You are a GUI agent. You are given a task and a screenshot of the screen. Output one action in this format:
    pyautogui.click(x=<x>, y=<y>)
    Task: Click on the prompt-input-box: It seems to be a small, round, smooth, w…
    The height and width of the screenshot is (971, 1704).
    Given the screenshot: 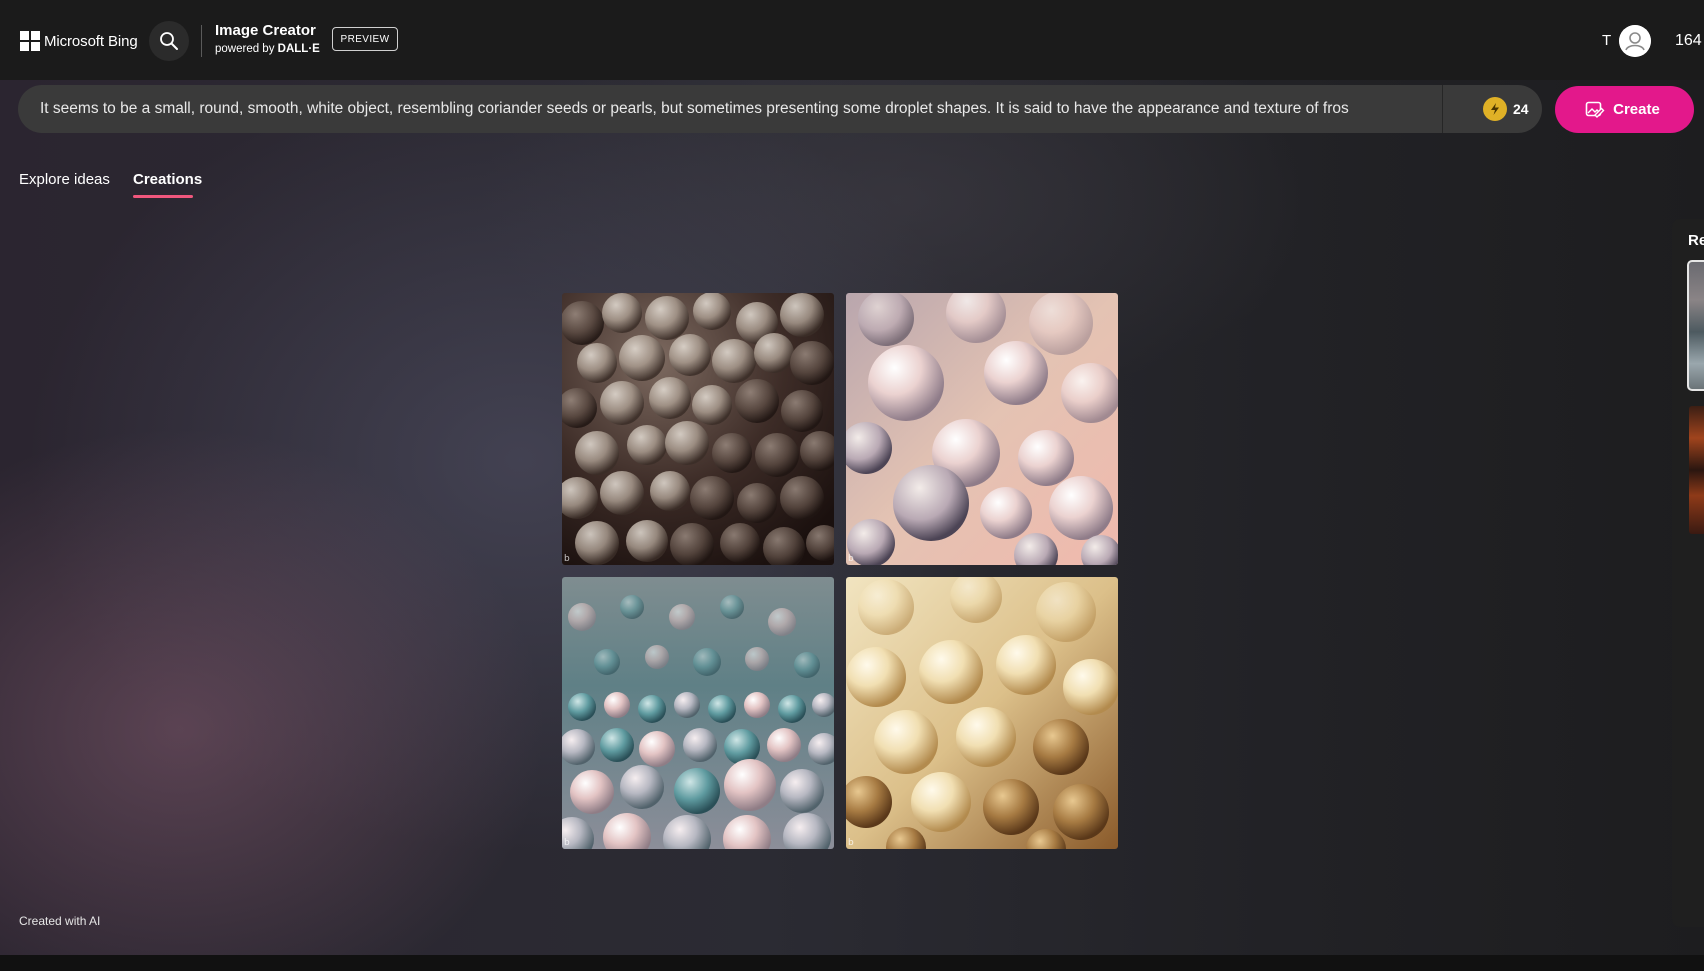 What is the action you would take?
    pyautogui.click(x=780, y=109)
    